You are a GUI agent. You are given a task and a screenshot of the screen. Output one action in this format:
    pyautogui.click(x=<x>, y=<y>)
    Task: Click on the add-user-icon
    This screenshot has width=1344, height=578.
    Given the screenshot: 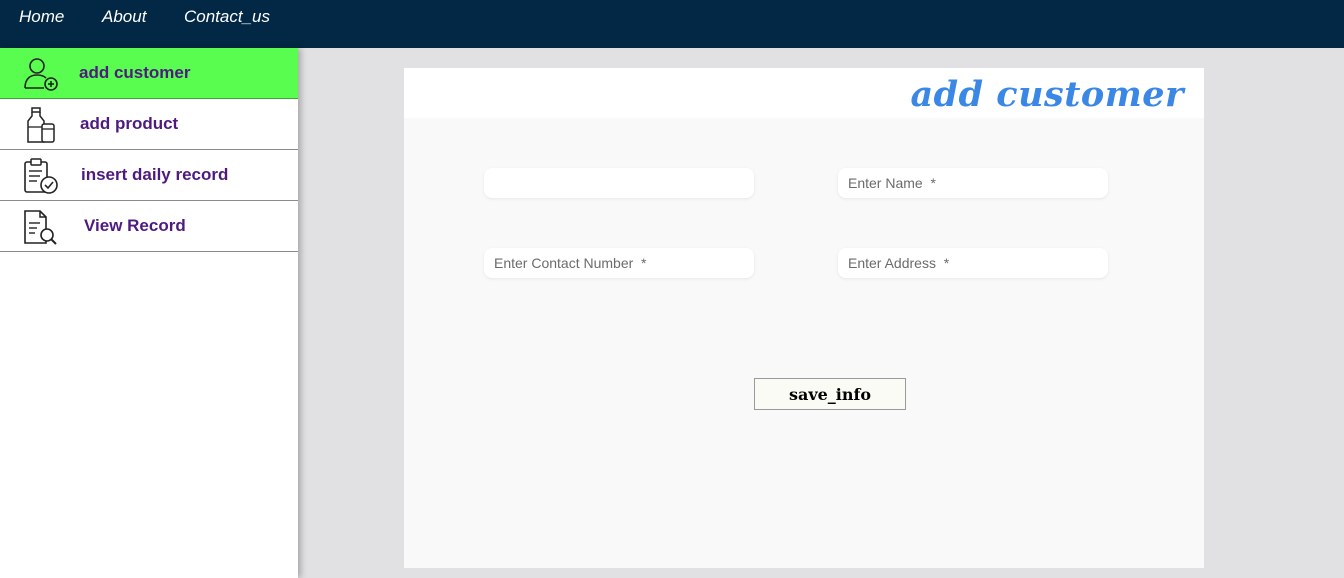 What is the action you would take?
    pyautogui.click(x=41, y=74)
    